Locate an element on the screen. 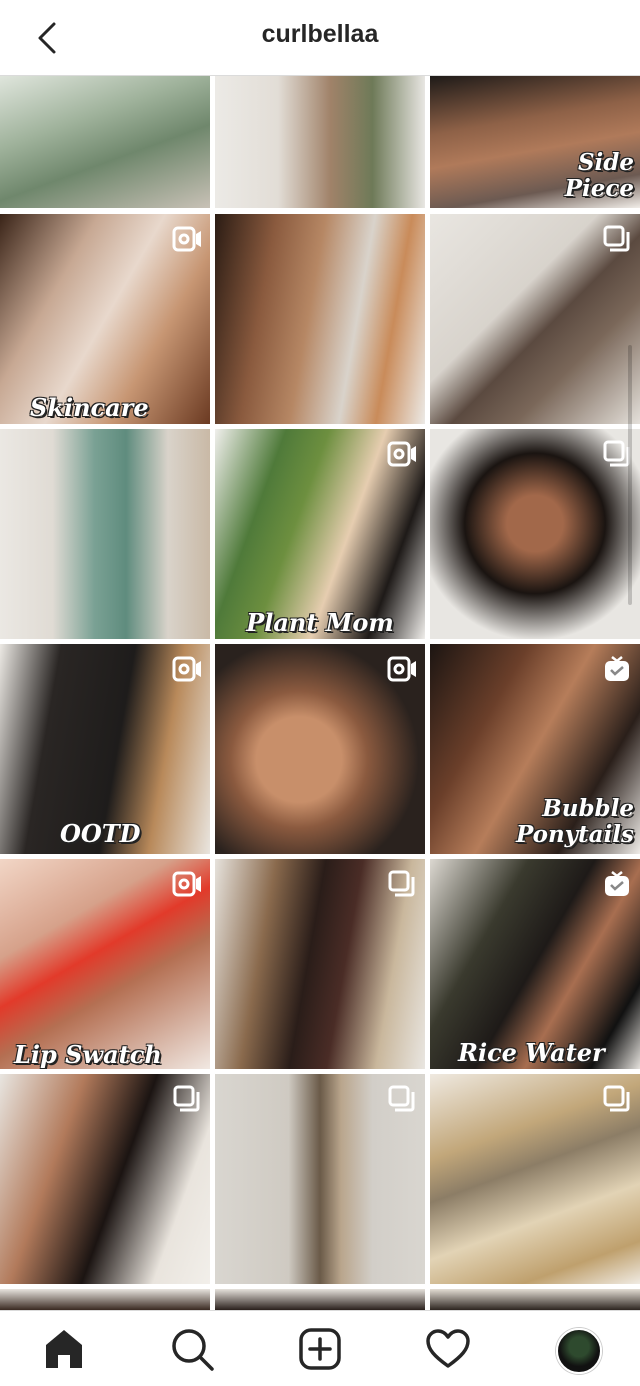 This screenshot has width=640, height=1386. bottom-nav is located at coordinates (320, 1348).